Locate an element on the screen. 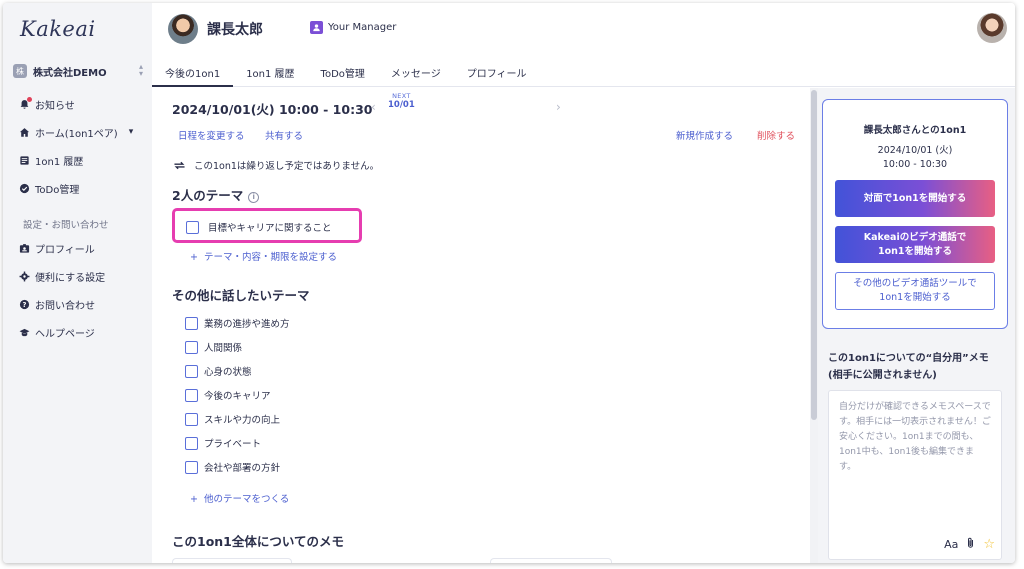 This screenshot has width=1024, height=569. sidebar-item-preferences: 便利にする設定 is located at coordinates (83, 276).